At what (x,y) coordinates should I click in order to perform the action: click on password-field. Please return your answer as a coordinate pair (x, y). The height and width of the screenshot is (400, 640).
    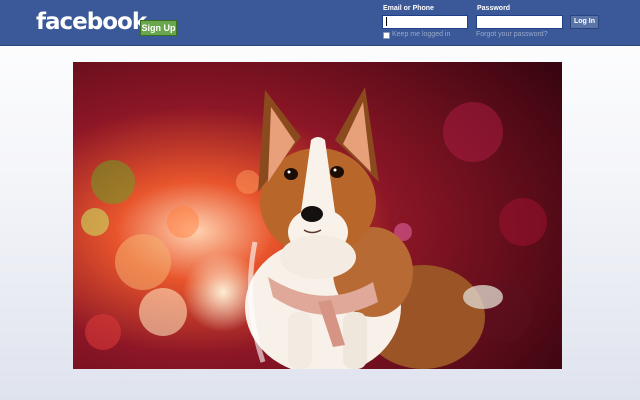
    Looking at the image, I should click on (519, 22).